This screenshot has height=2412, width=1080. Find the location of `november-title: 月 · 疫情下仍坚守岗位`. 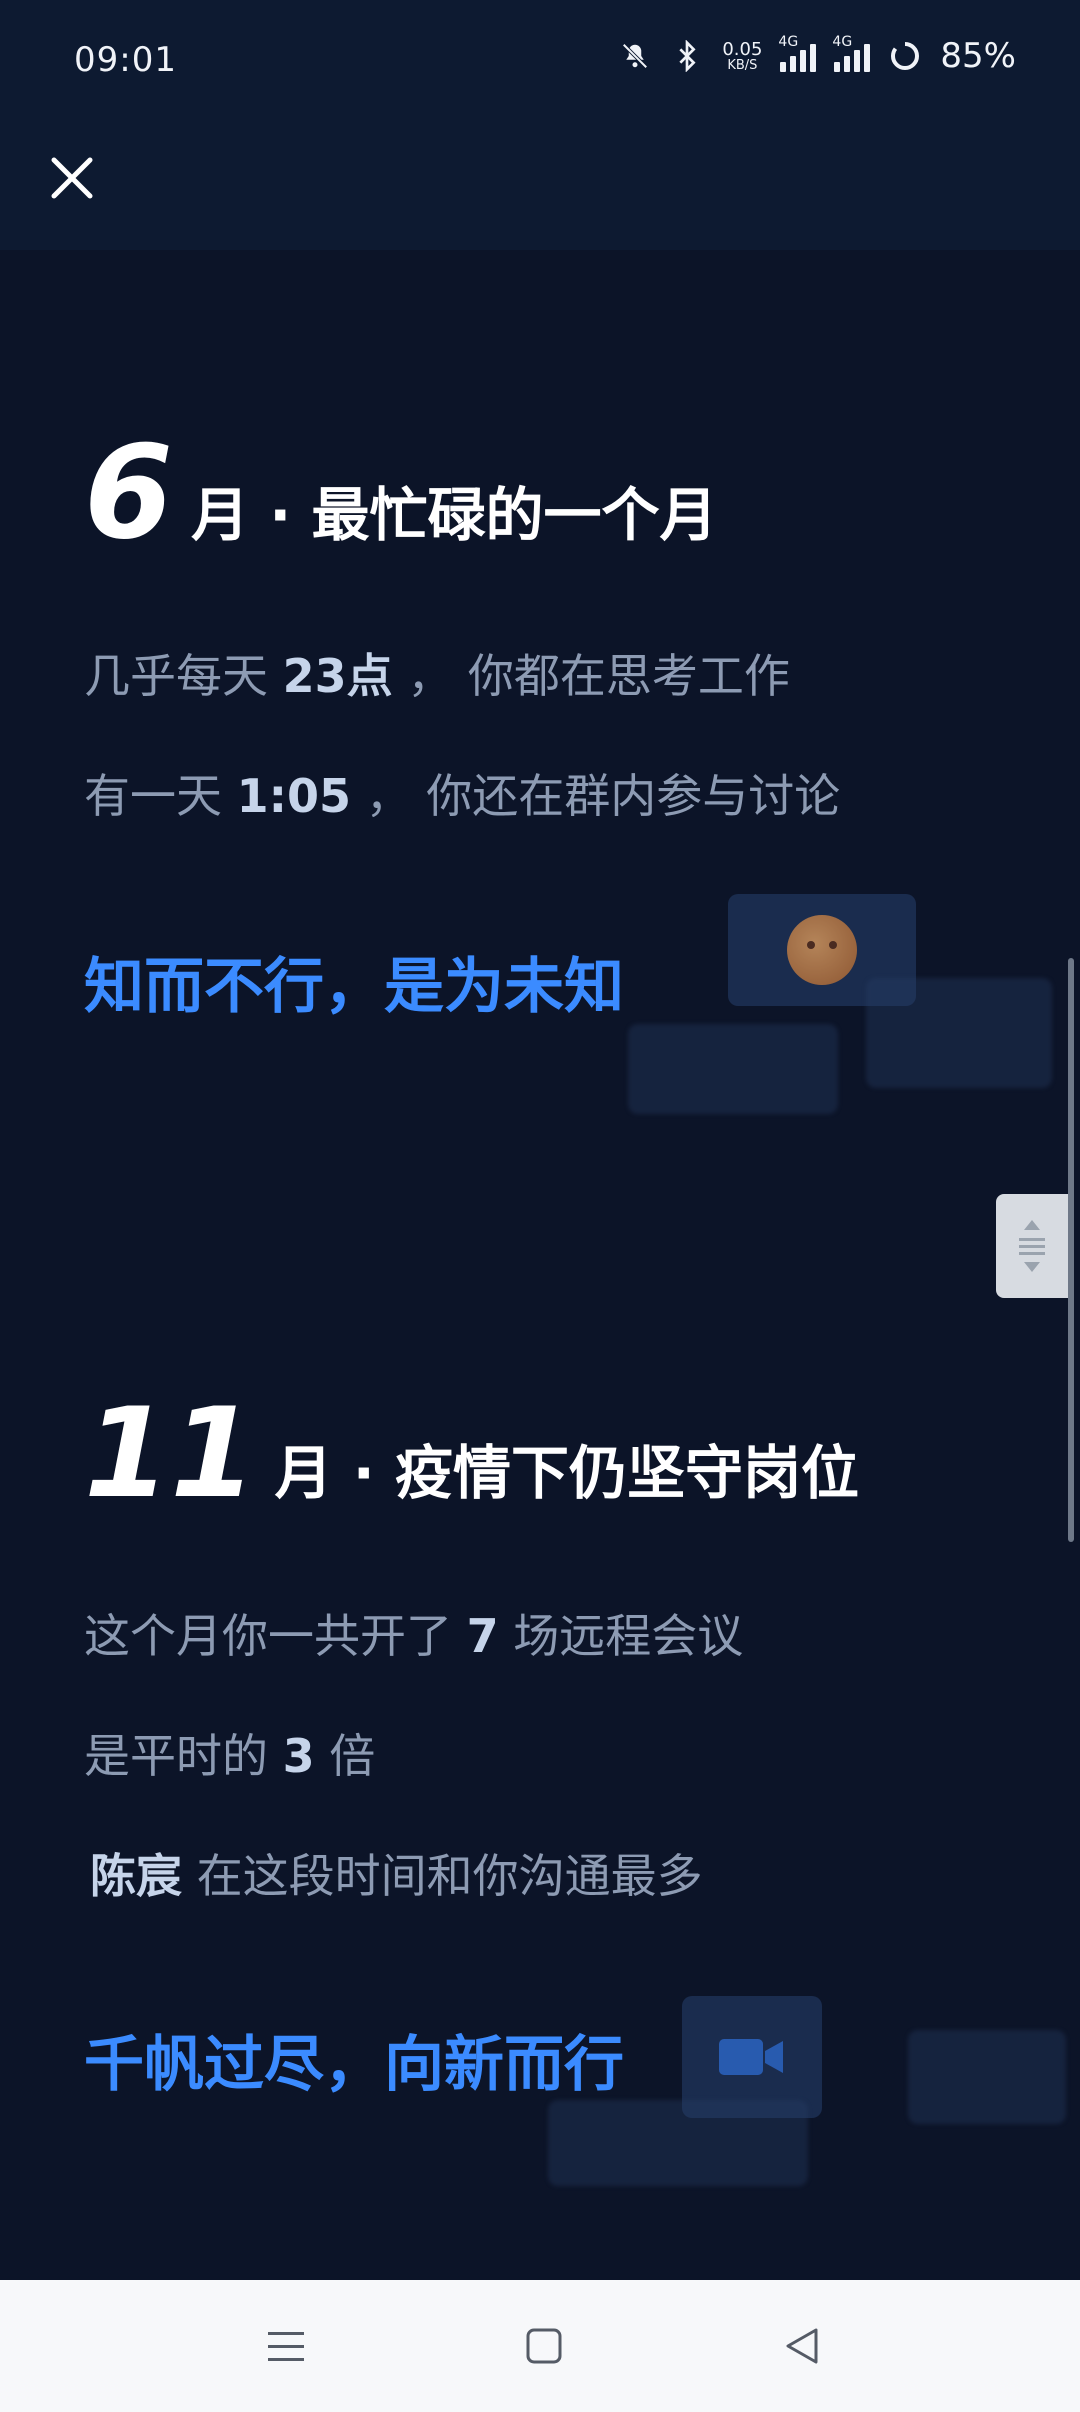

november-title: 月 · 疫情下仍坚守岗位 is located at coordinates (566, 1473).